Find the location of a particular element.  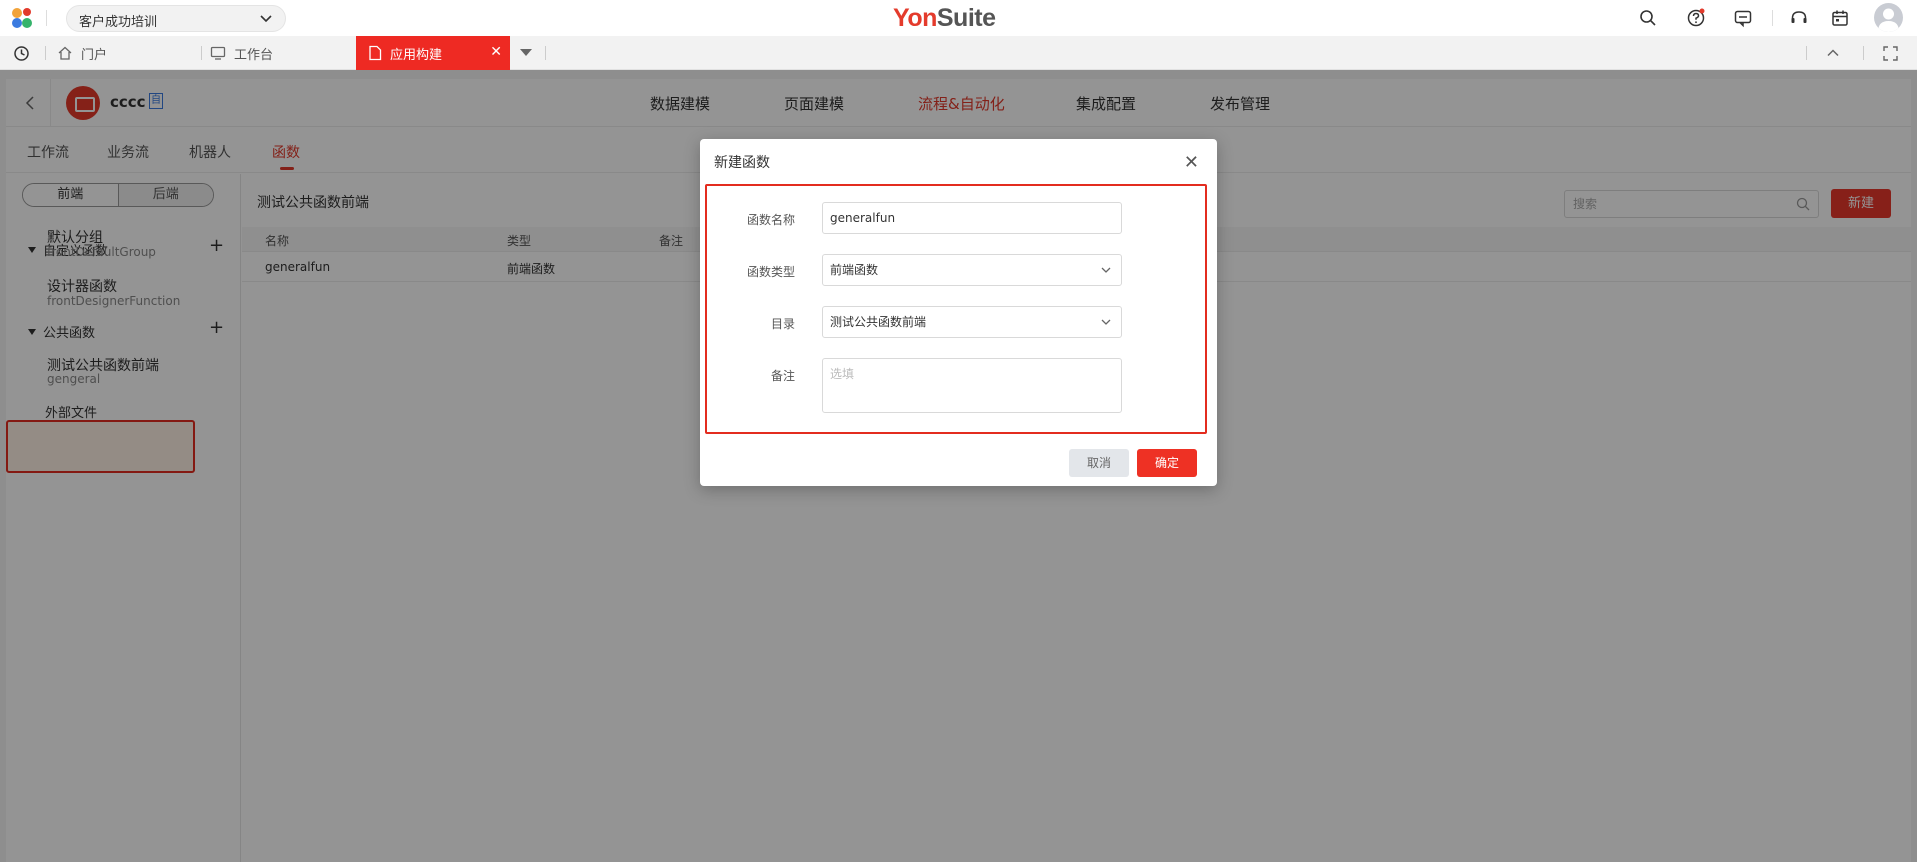

function-form: 函数名称 函数类型 前端函数 目录 测试公共函数前端 备注 is located at coordinates (956, 309).